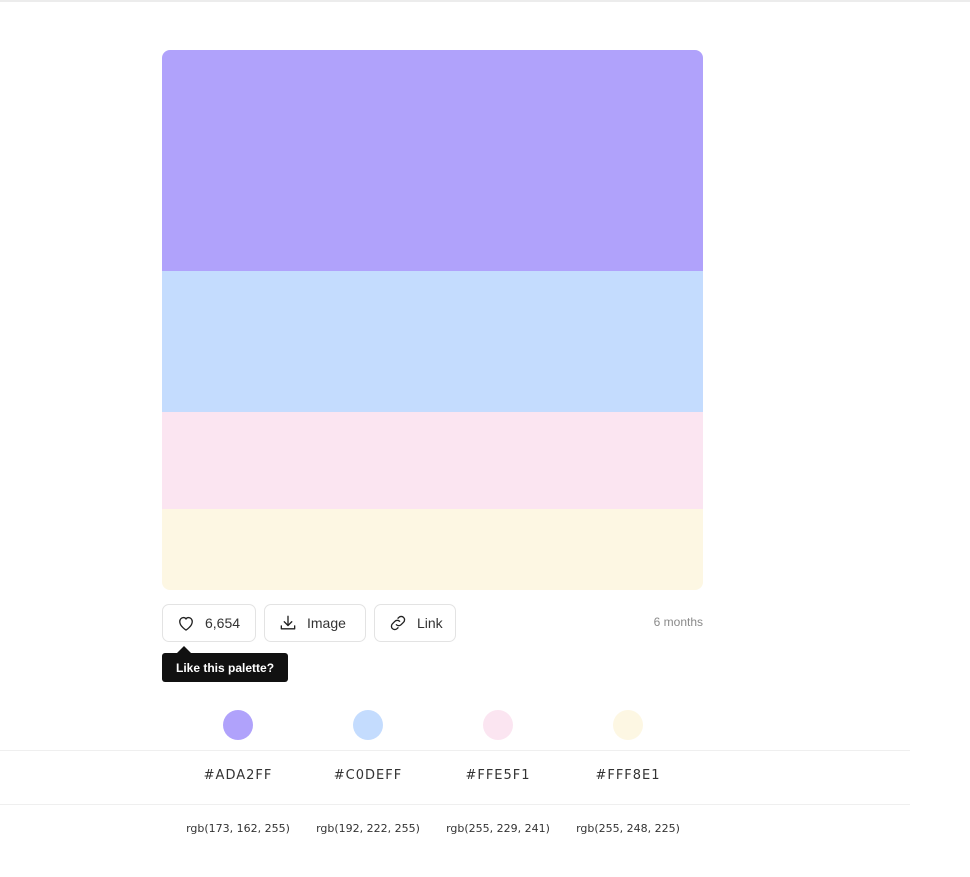  Describe the element at coordinates (498, 775) in the screenshot. I see `hex-code-3: #FFE5F1` at that location.